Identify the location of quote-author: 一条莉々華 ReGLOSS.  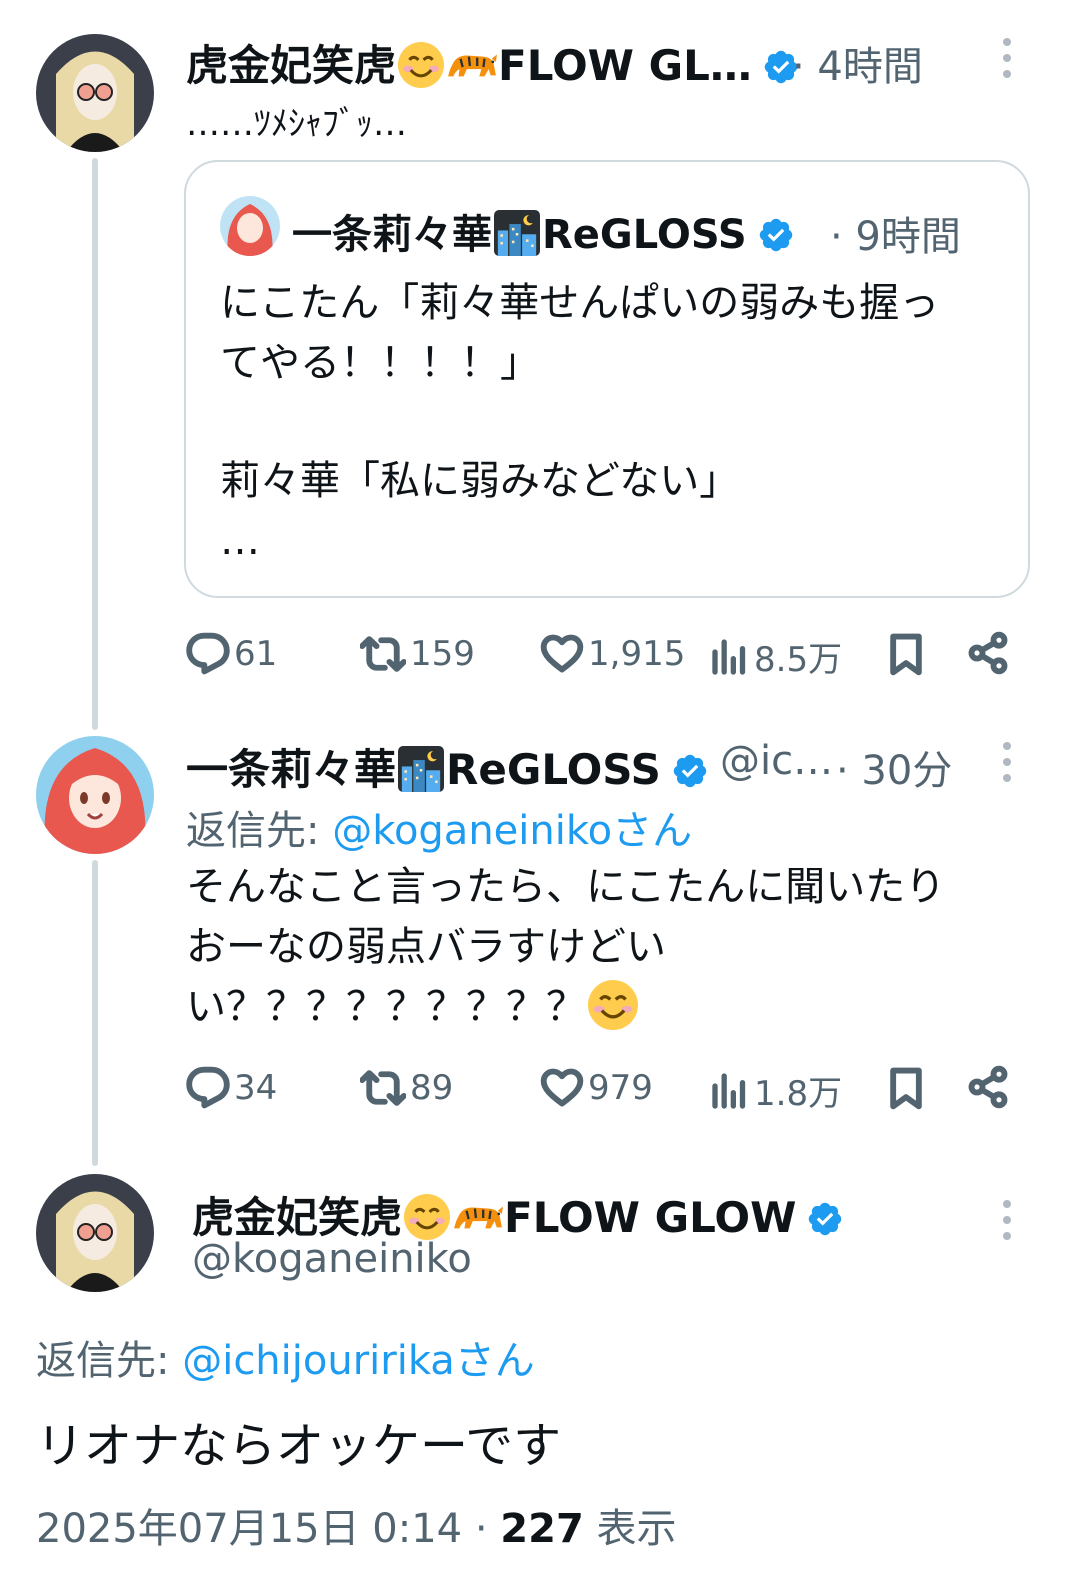
(543, 231).